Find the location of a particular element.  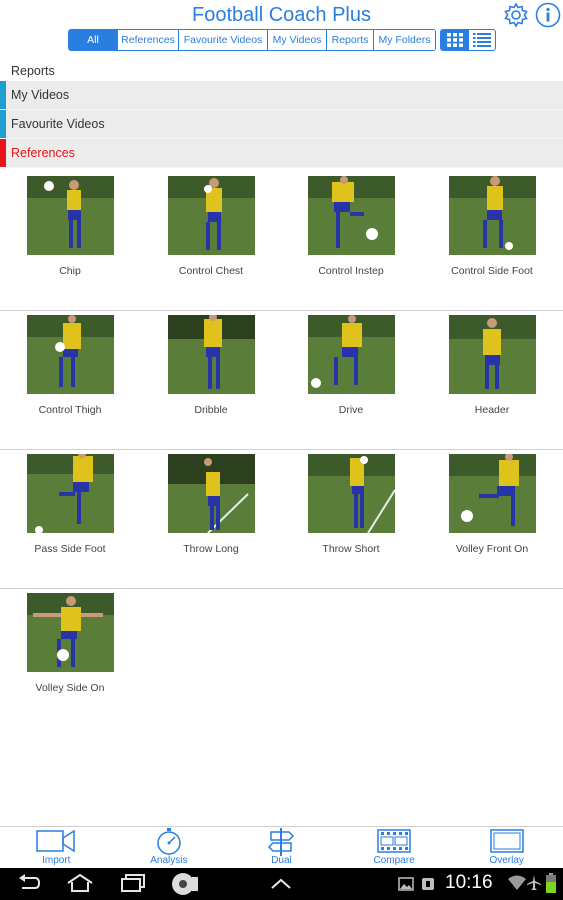

video-tile-throw-short: Throw Short is located at coordinates (351, 504).